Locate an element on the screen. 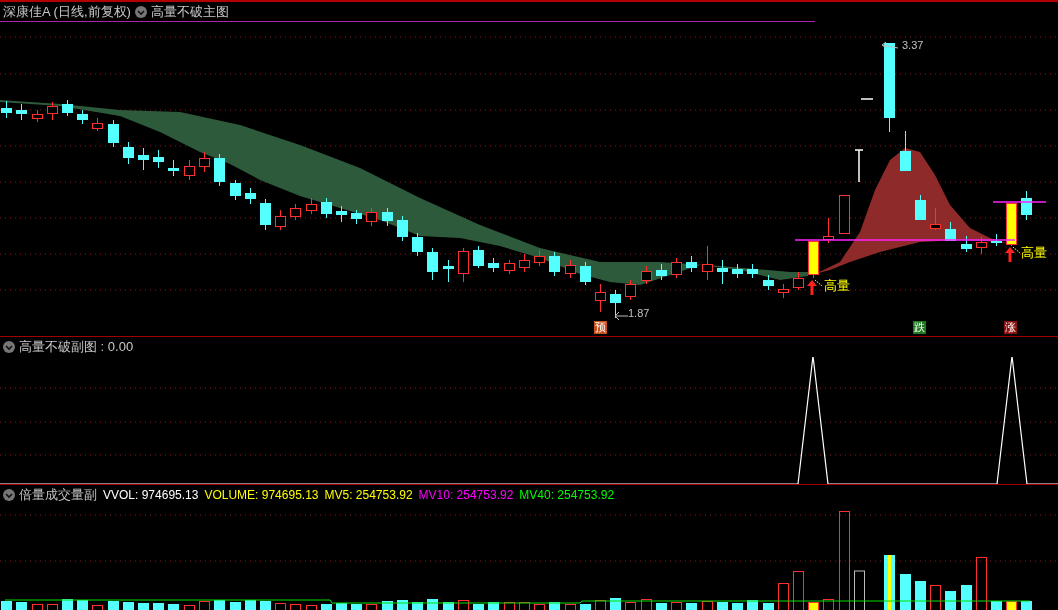  stock-title: 深康佳A (日线,前复权) is located at coordinates (67, 11).